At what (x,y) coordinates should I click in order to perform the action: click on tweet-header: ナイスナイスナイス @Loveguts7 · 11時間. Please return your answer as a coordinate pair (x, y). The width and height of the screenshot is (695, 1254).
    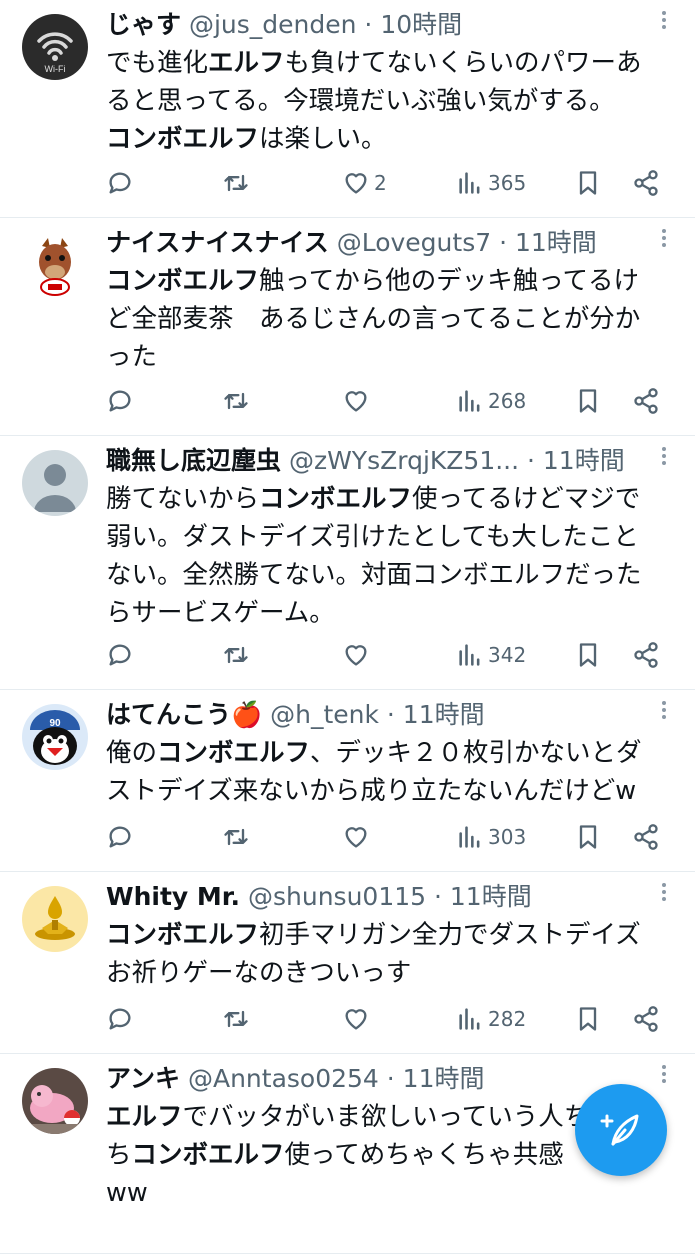
    Looking at the image, I should click on (380, 243).